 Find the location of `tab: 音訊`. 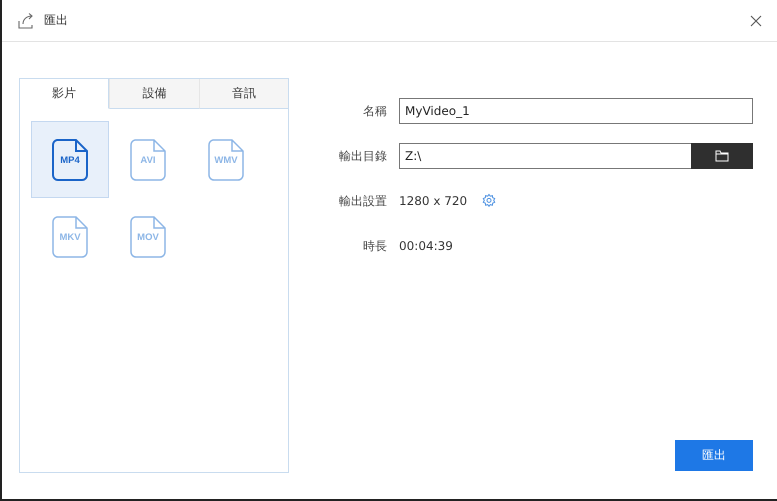

tab: 音訊 is located at coordinates (243, 94).